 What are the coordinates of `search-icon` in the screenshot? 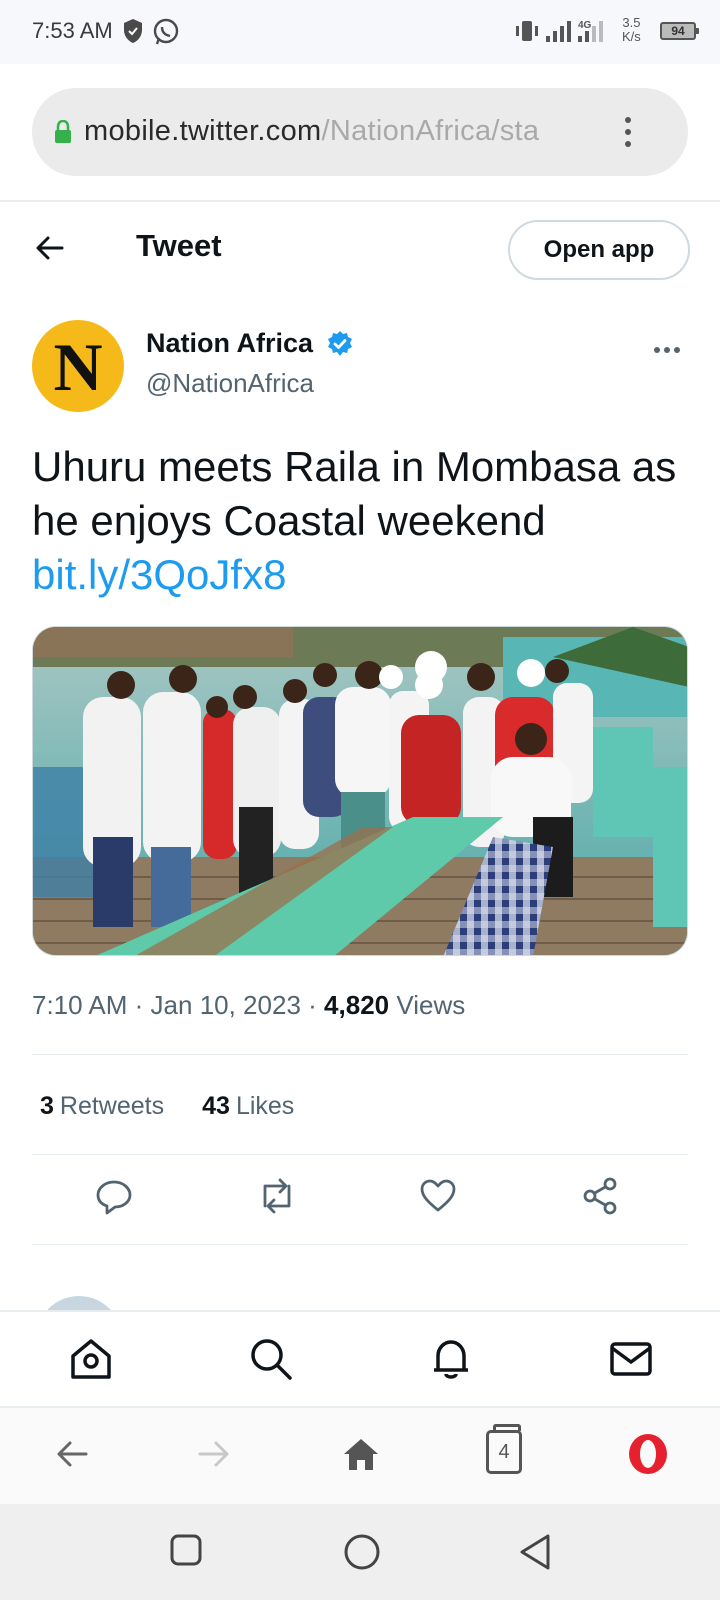 It's located at (271, 1359).